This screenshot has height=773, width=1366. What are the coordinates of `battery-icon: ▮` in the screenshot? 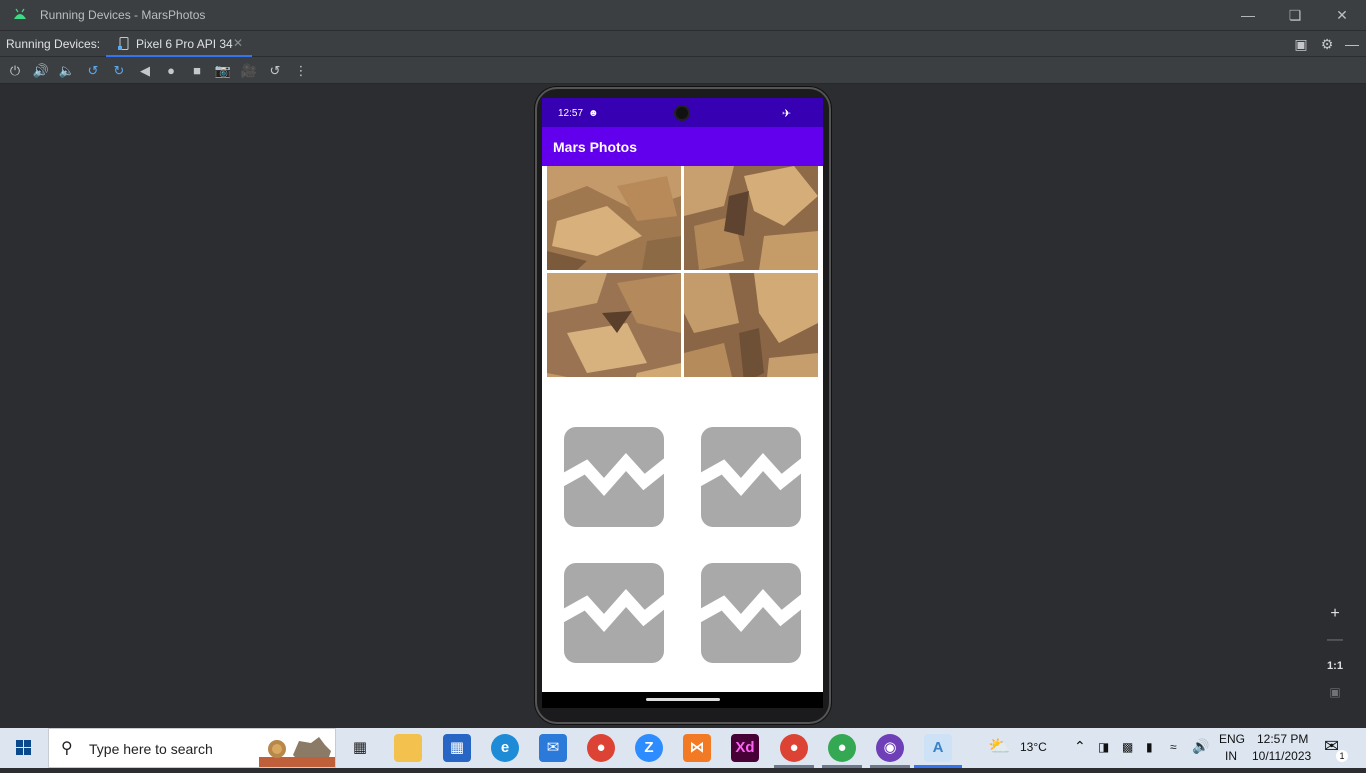 It's located at (1149, 747).